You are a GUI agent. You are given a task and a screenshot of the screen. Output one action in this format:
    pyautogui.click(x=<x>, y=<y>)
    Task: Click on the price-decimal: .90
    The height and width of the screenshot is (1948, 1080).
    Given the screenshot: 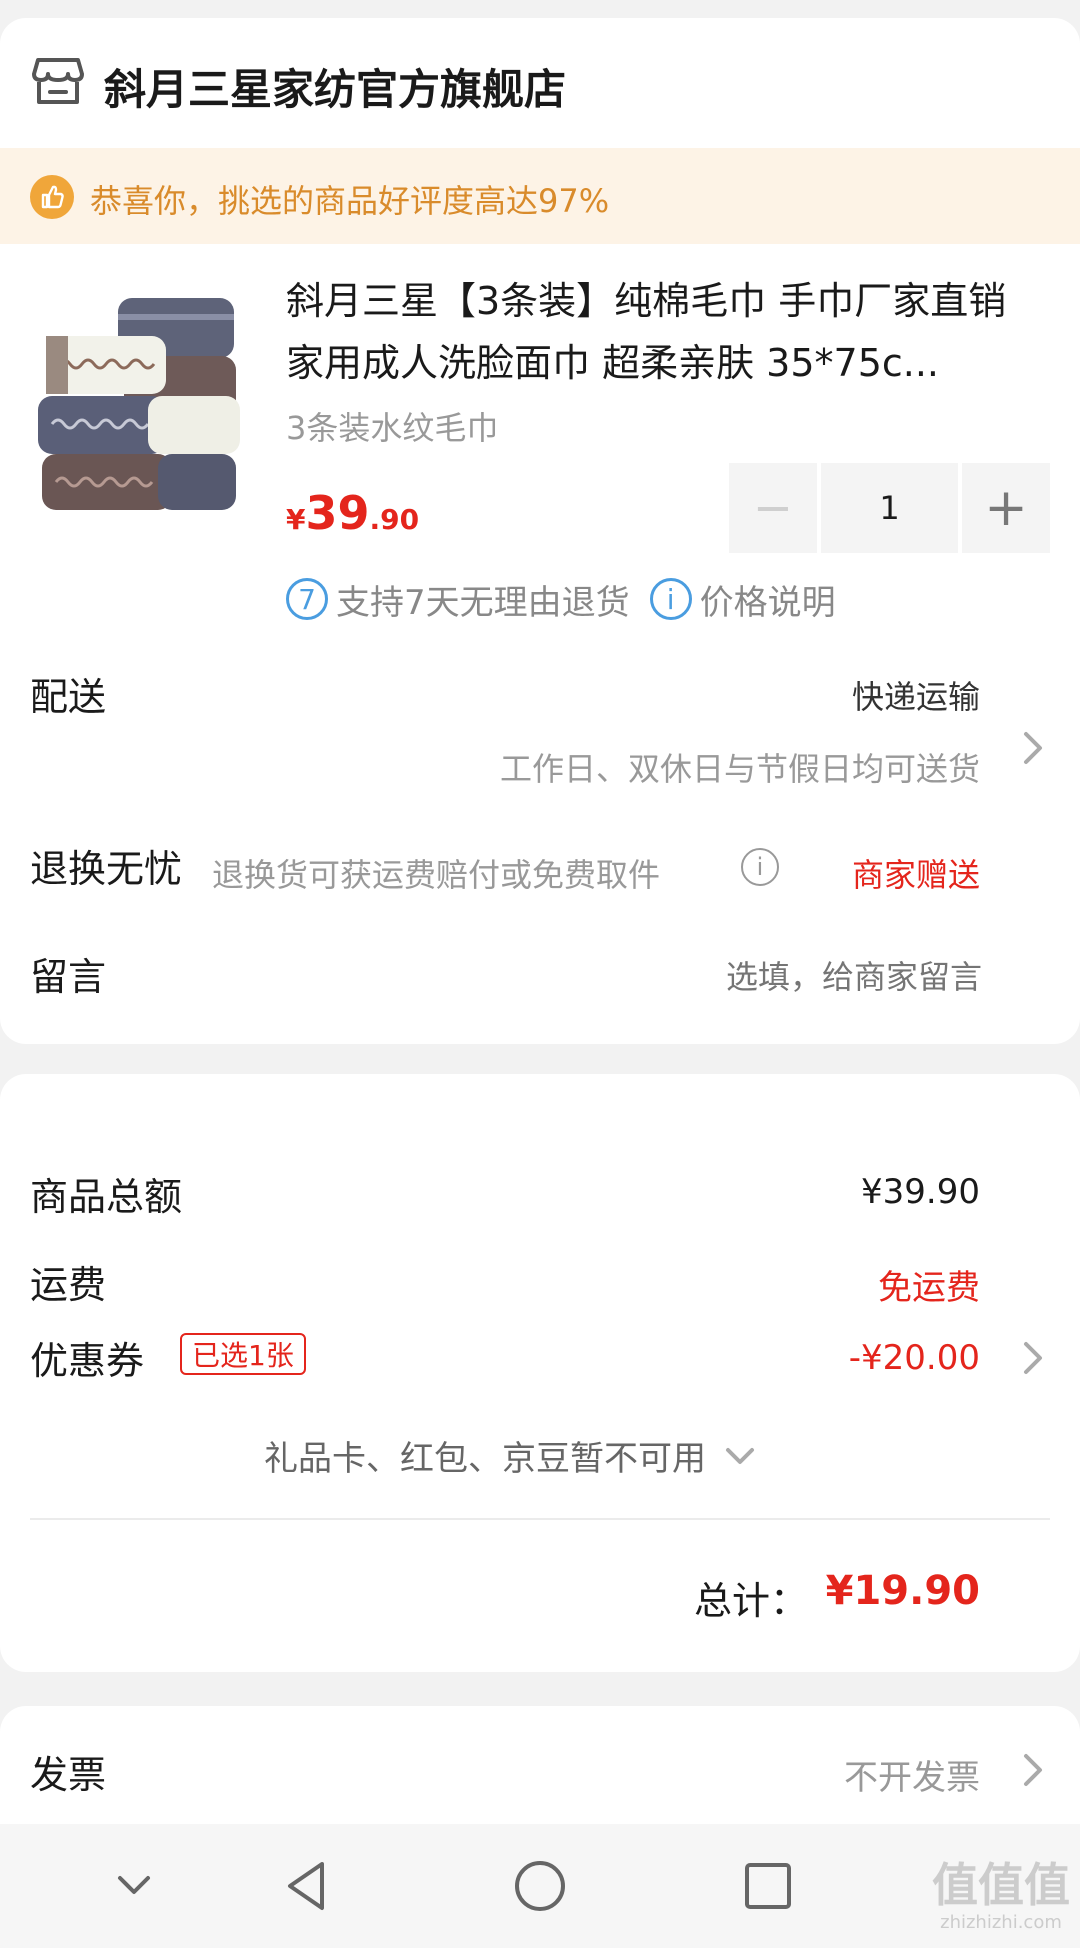 What is the action you would take?
    pyautogui.click(x=394, y=519)
    